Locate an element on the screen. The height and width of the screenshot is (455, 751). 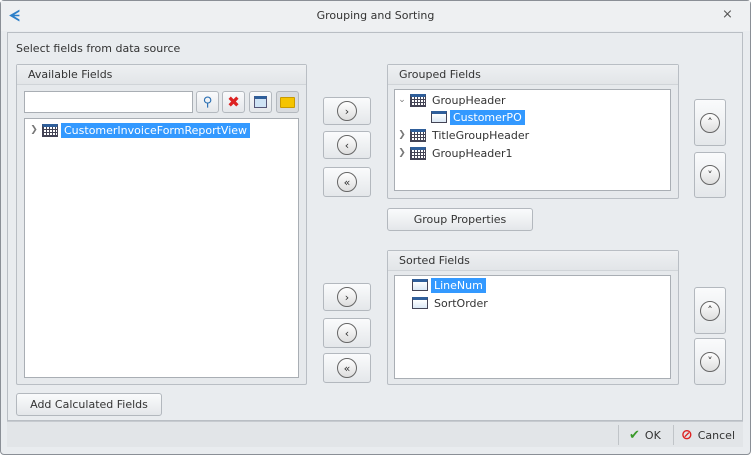
tree-node: ❯ GroupHeader1 is located at coordinates (456, 153).